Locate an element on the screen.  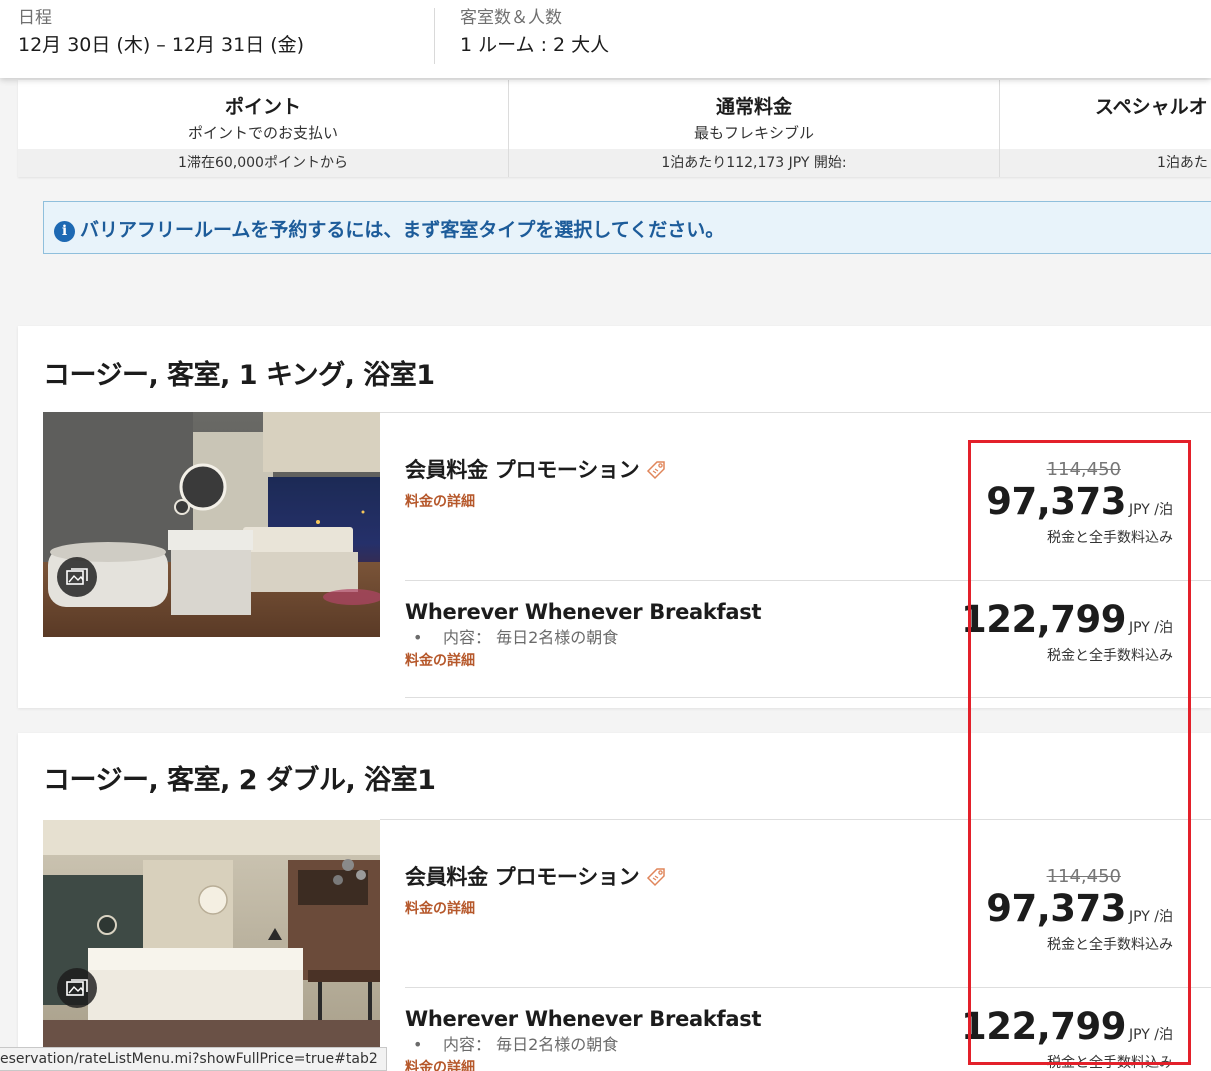
dates-value: 12月 30日 (木) – 12月 31日 (金) is located at coordinates (161, 45).